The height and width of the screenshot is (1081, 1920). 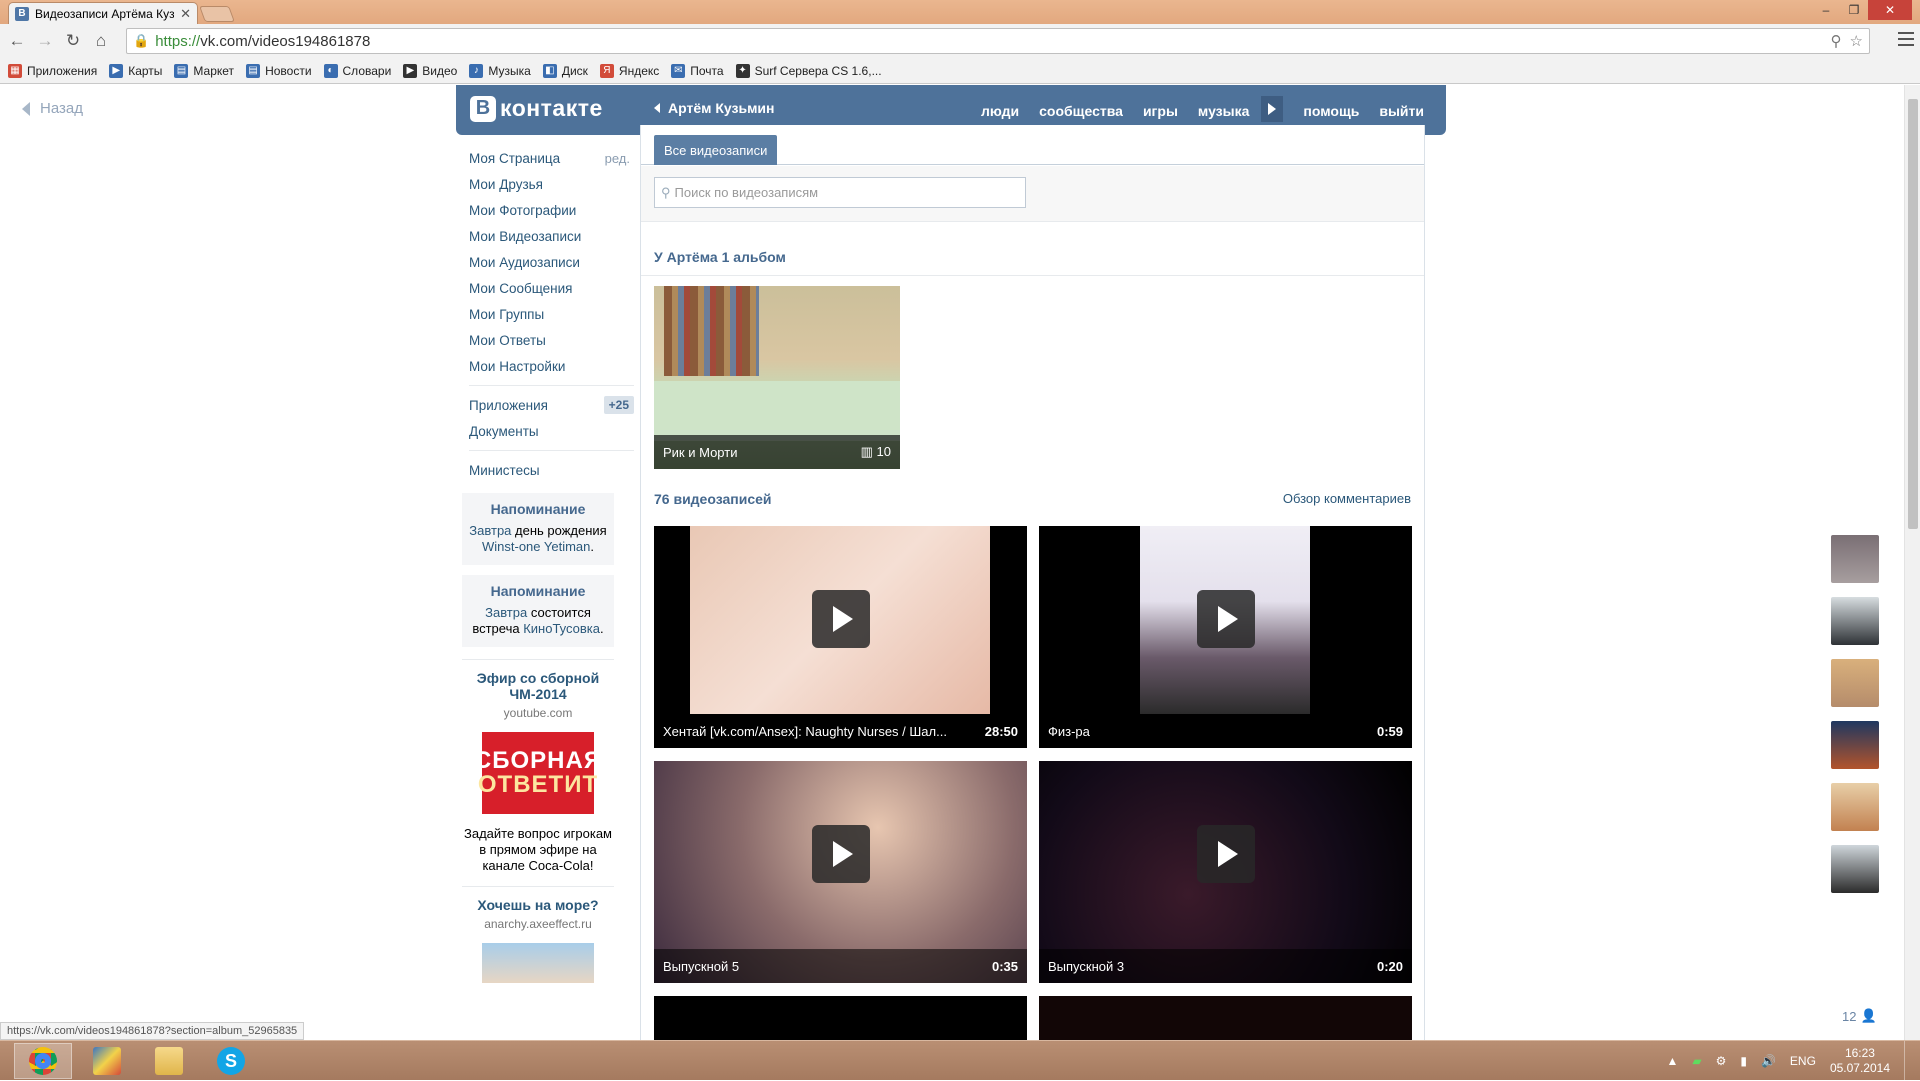 What do you see at coordinates (43, 1061) in the screenshot?
I see `chrome-taskbar-button` at bounding box center [43, 1061].